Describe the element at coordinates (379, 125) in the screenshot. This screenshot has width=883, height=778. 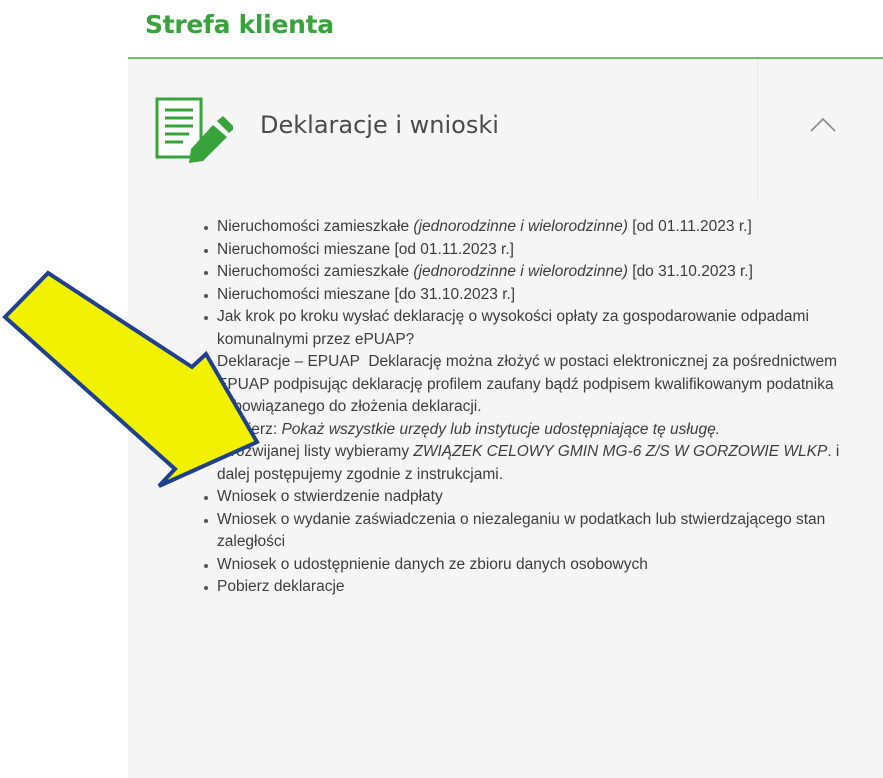
I see `accordion-title: Deklaracje i wnioski` at that location.